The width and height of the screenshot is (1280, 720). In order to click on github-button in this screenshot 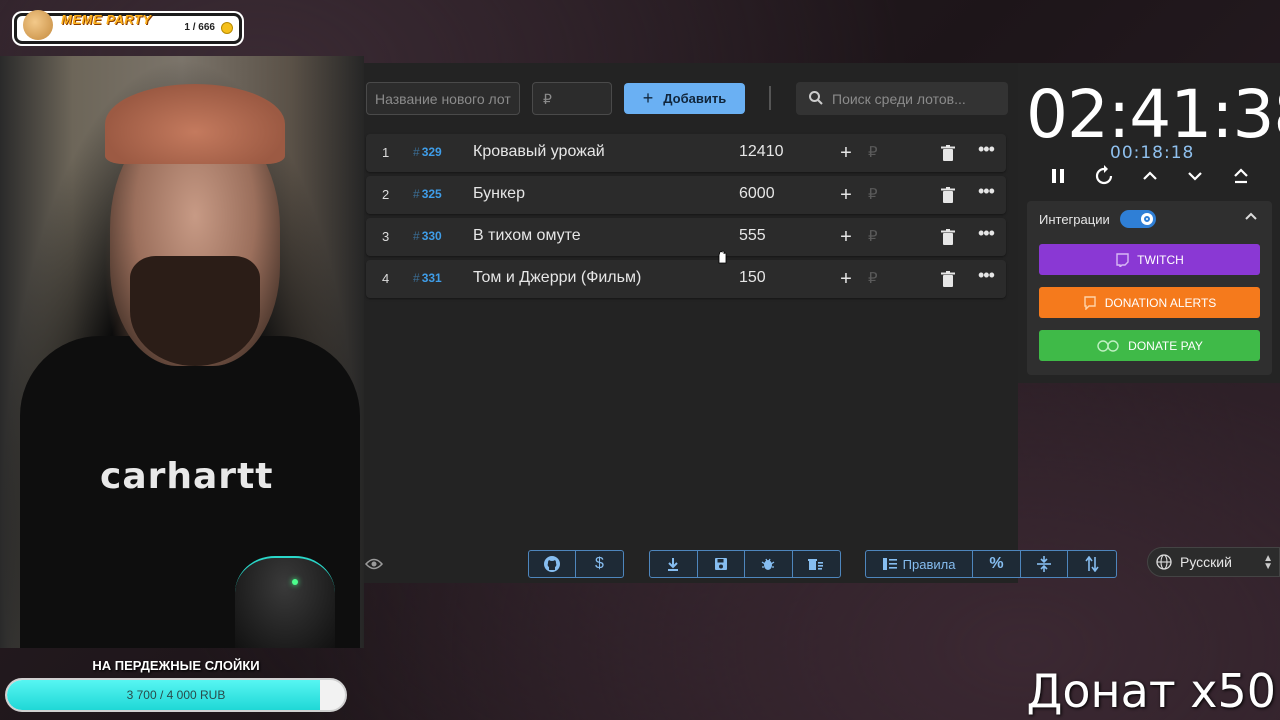, I will do `click(553, 564)`.